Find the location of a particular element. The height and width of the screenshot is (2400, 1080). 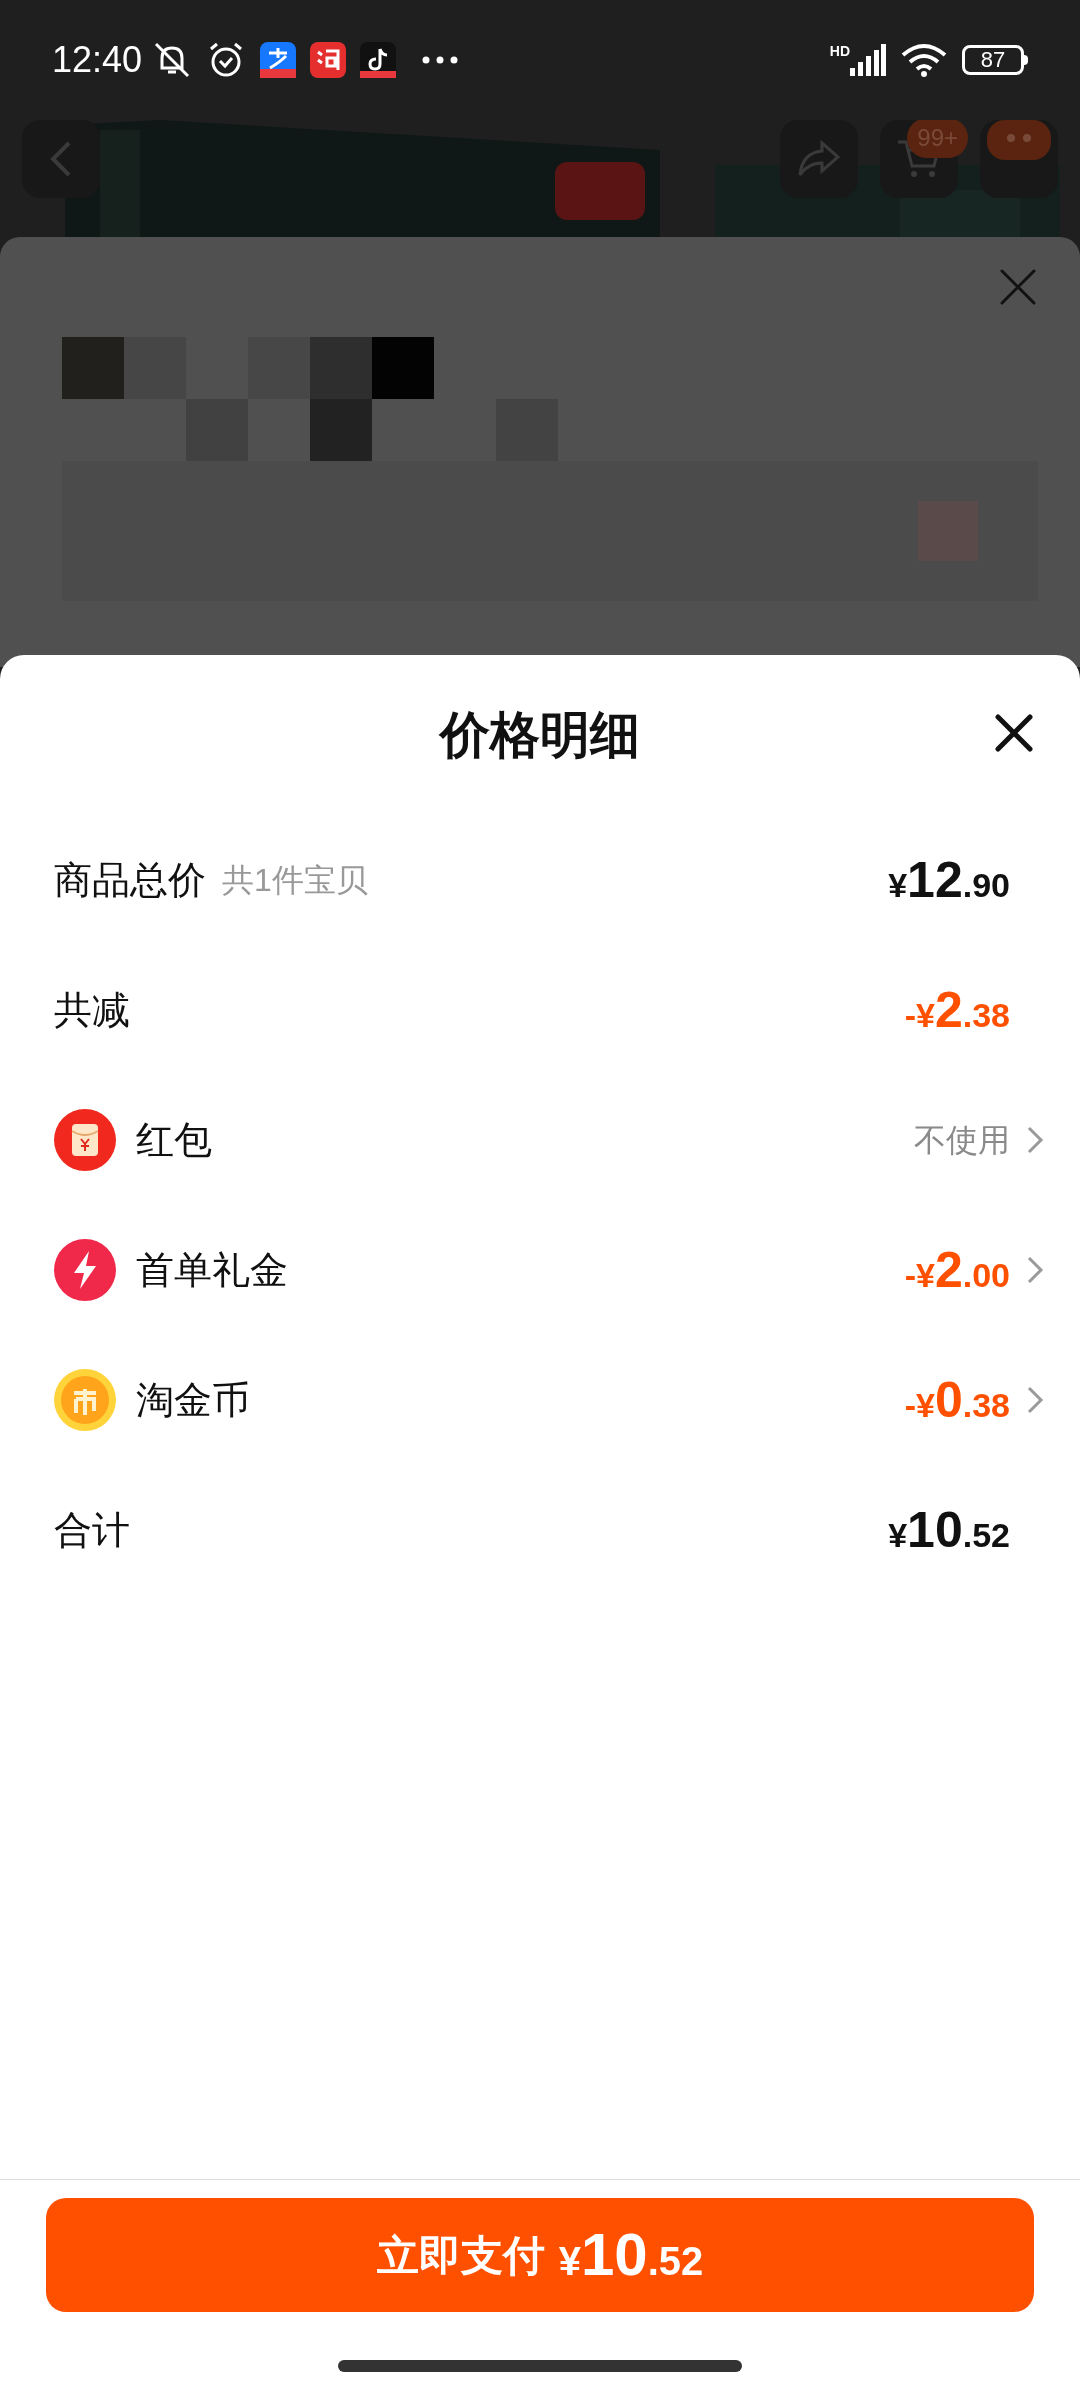

battery-indicator: 87 is located at coordinates (995, 60).